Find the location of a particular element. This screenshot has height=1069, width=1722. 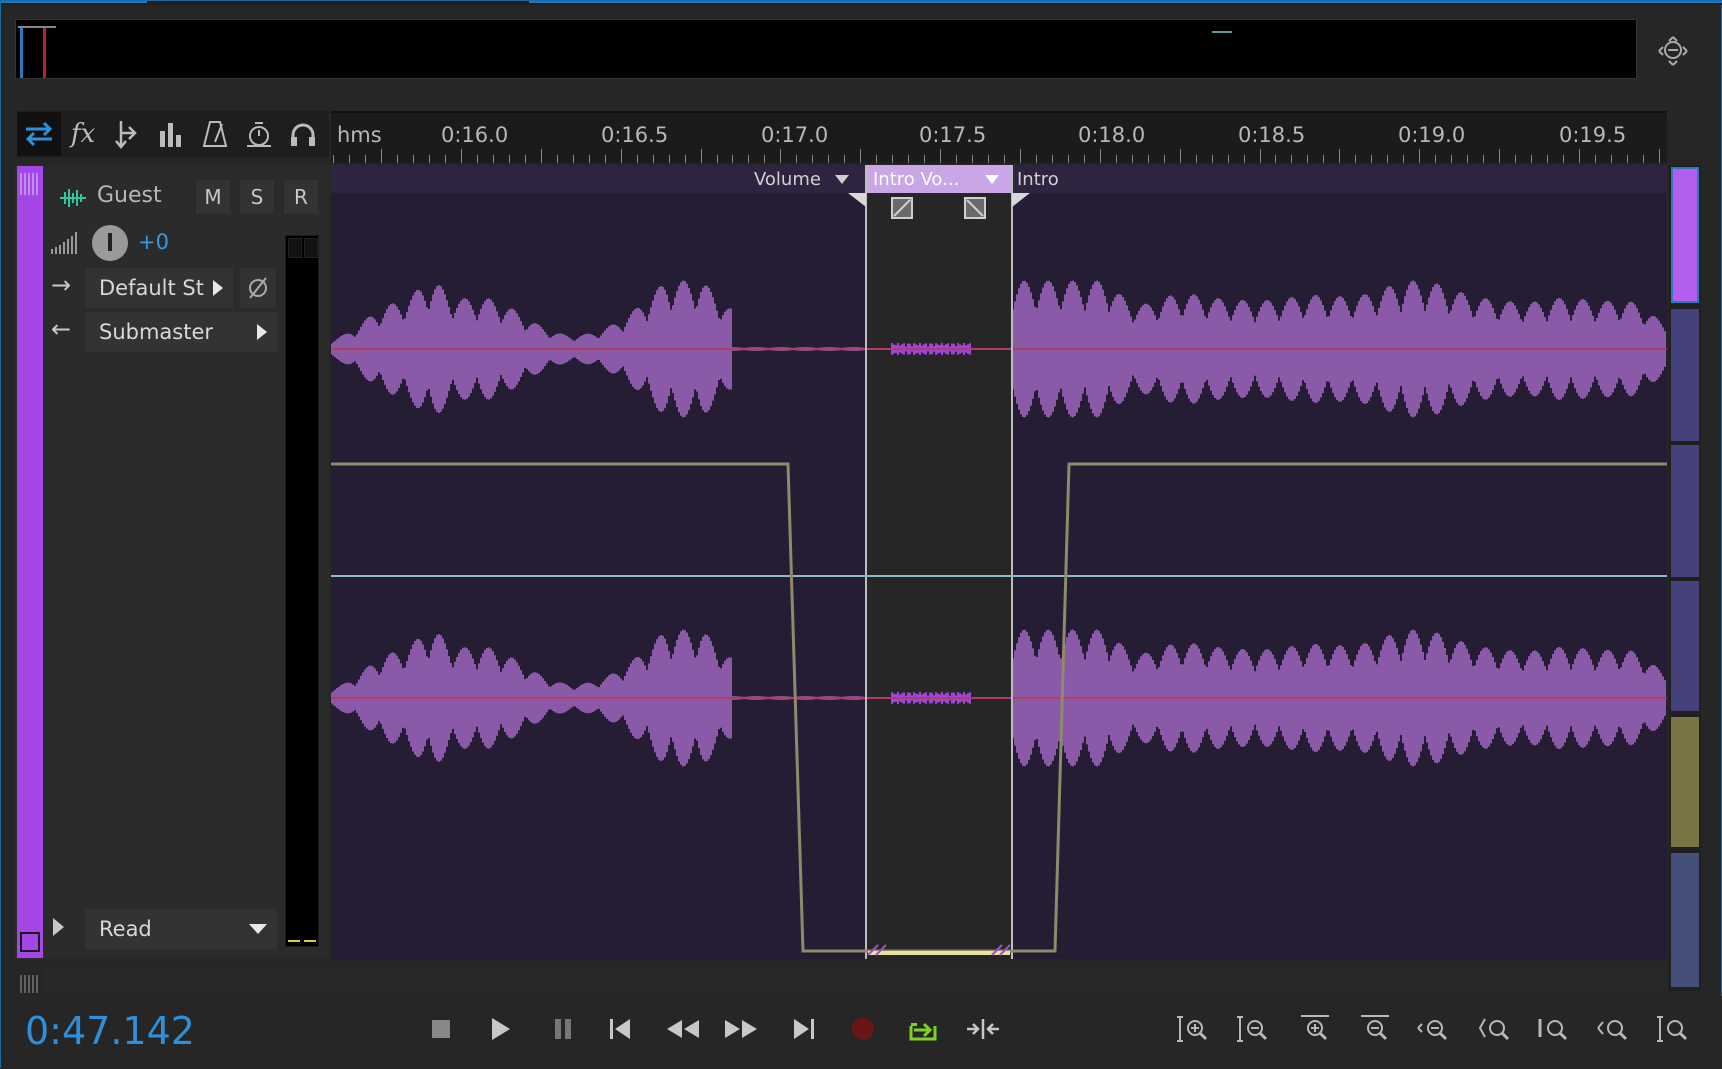

solo-button: S is located at coordinates (257, 197).